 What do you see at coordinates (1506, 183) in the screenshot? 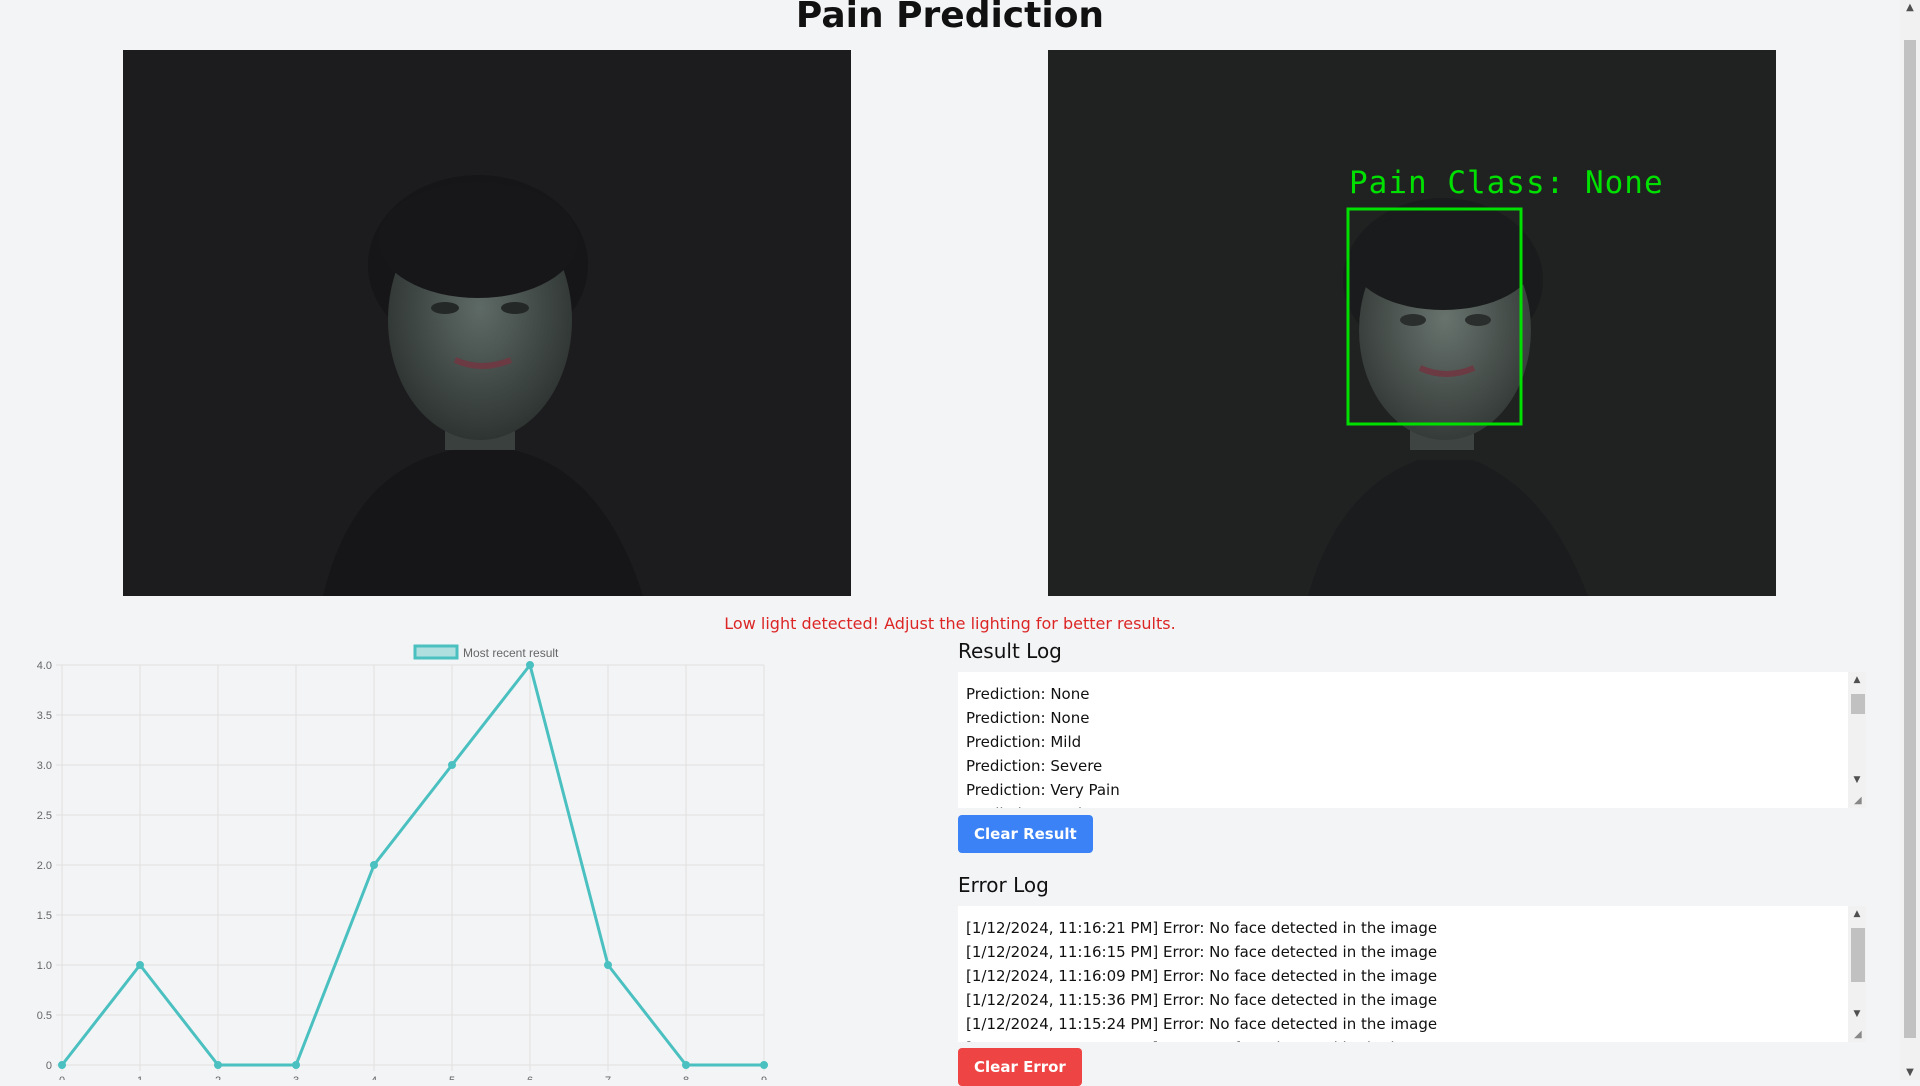
I see `pain-class-label: Pain Class: None` at bounding box center [1506, 183].